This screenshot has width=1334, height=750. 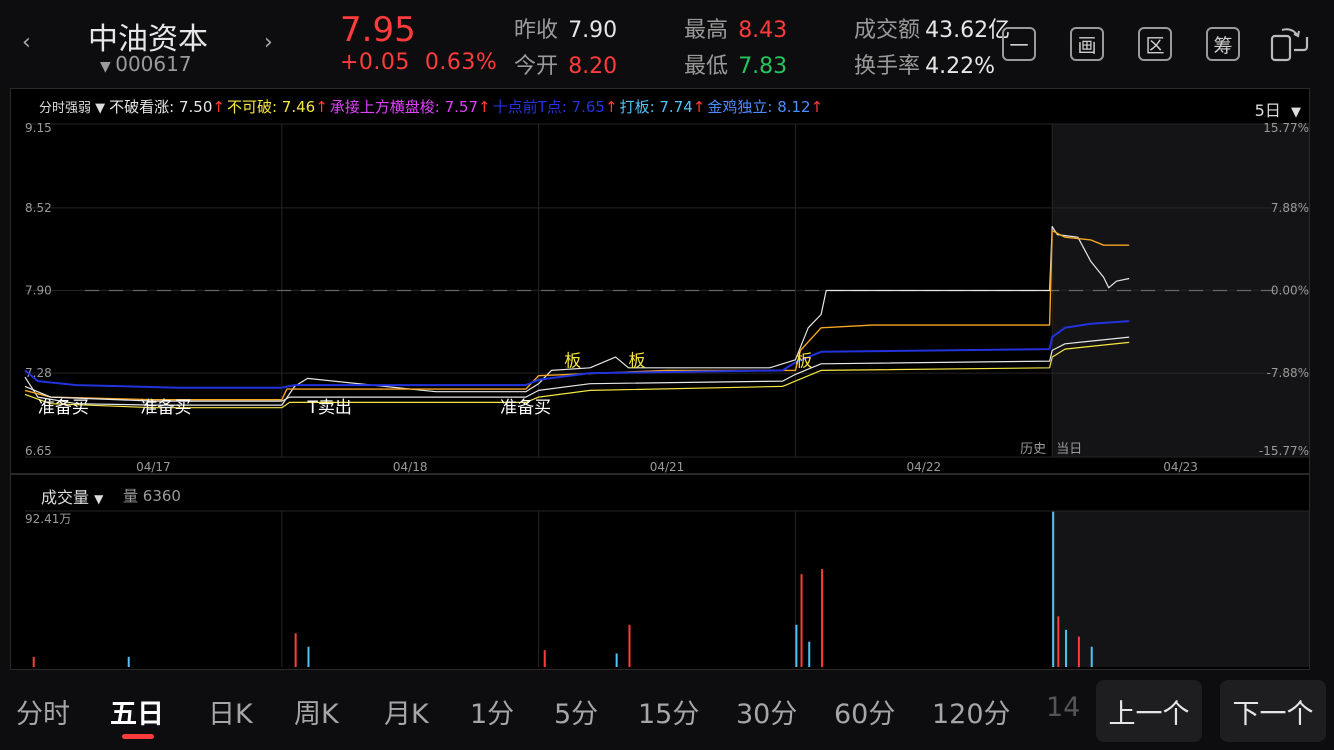 What do you see at coordinates (137, 711) in the screenshot?
I see `tab-five-day: 五日` at bounding box center [137, 711].